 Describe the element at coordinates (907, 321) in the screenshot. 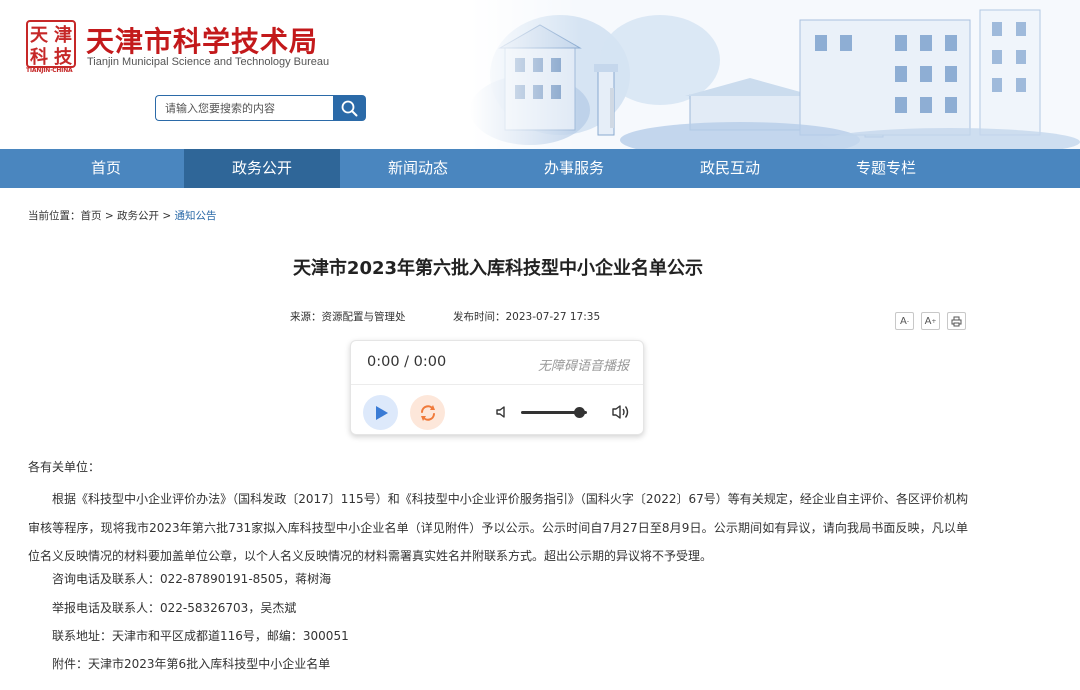

I see `font-decrease-sign: -` at that location.